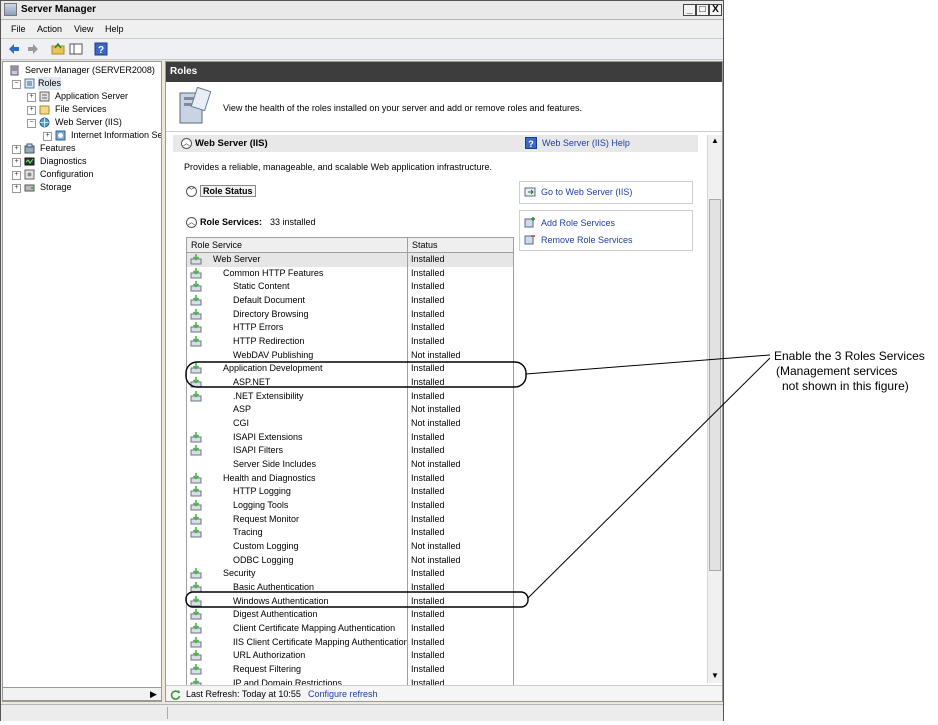  What do you see at coordinates (350, 315) in the screenshot?
I see `table-row: Directory Browsing Installed` at bounding box center [350, 315].